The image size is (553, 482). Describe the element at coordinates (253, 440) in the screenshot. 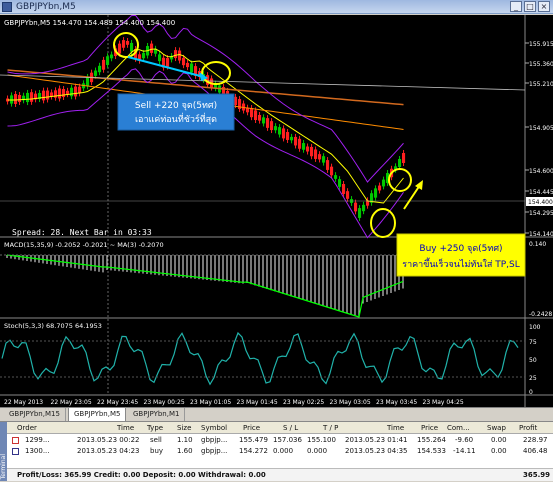

I see `row-price: 155.479` at that location.